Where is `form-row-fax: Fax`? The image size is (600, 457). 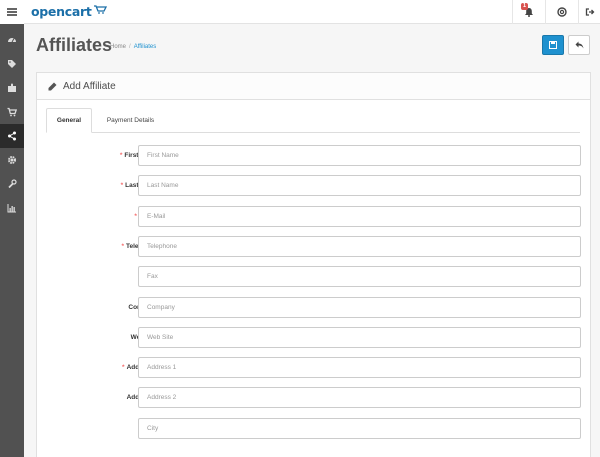
form-row-fax: Fax is located at coordinates (314, 277).